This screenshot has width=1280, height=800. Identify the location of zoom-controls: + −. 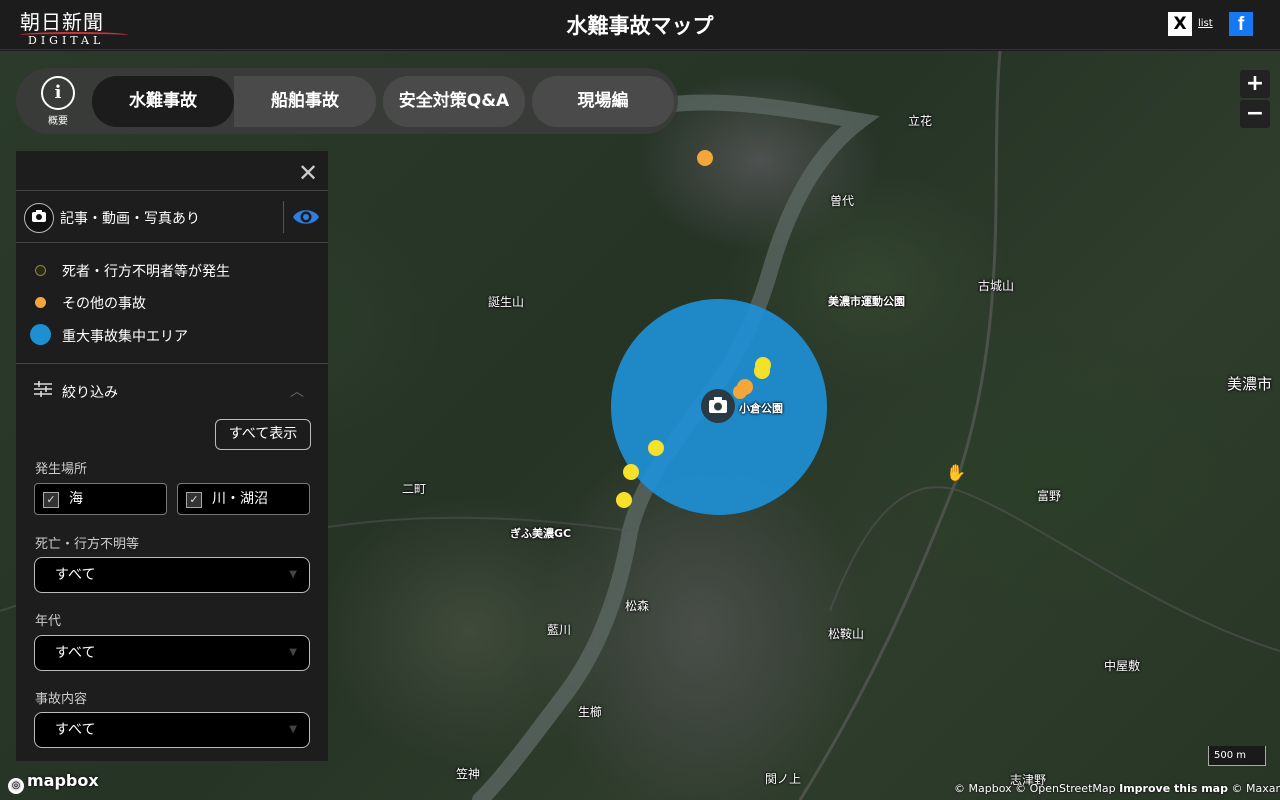
(1255, 100).